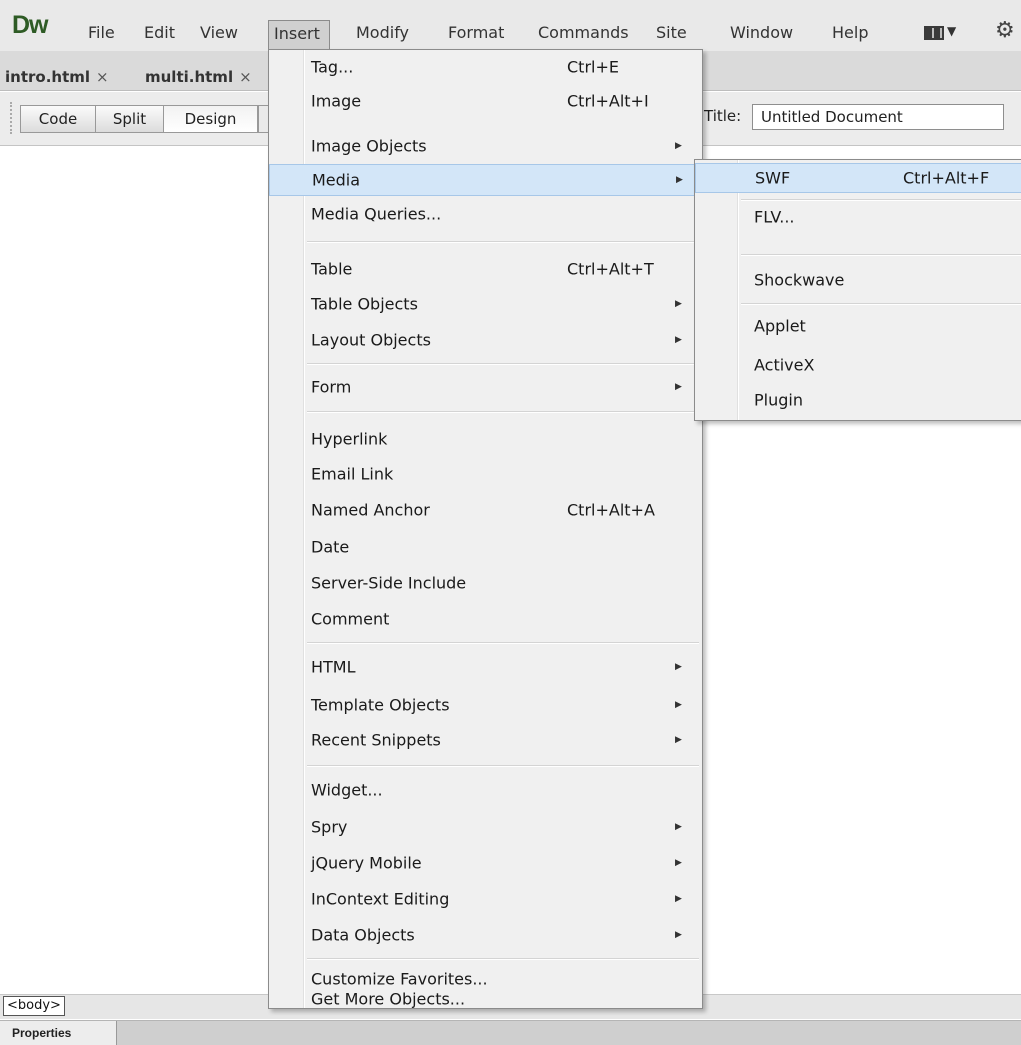  Describe the element at coordinates (485, 304) in the screenshot. I see `menu-item-table-objects: Table Objects ▶` at that location.